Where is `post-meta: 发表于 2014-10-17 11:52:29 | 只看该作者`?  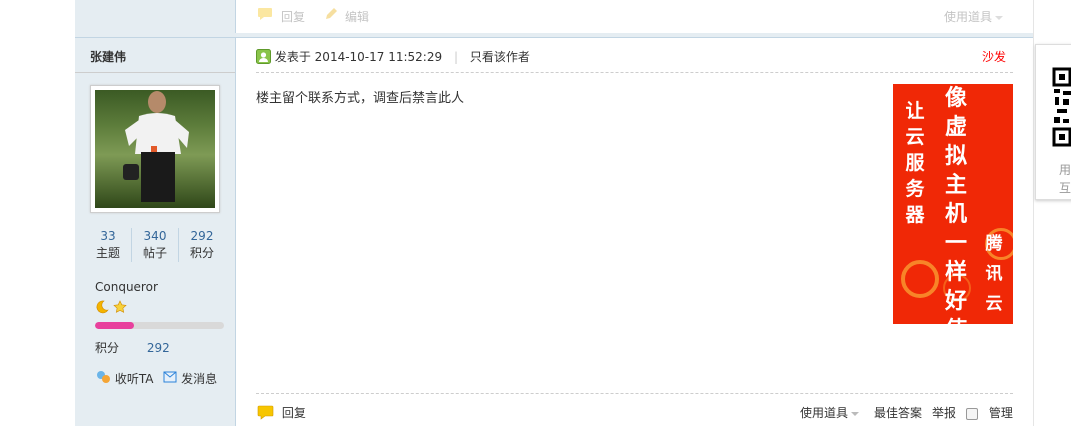 post-meta: 发表于 2014-10-17 11:52:29 | 只看该作者 is located at coordinates (393, 57).